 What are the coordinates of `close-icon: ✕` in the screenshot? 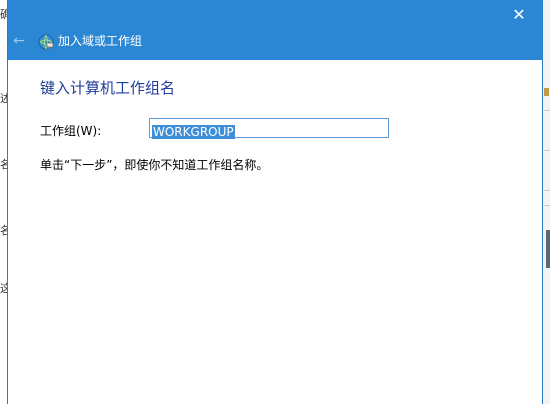 It's located at (519, 14).